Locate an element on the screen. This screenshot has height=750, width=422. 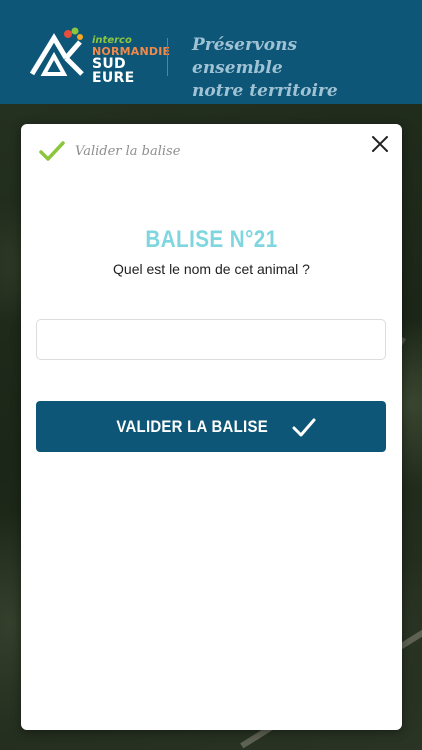
logo-mark-icon is located at coordinates (56, 51).